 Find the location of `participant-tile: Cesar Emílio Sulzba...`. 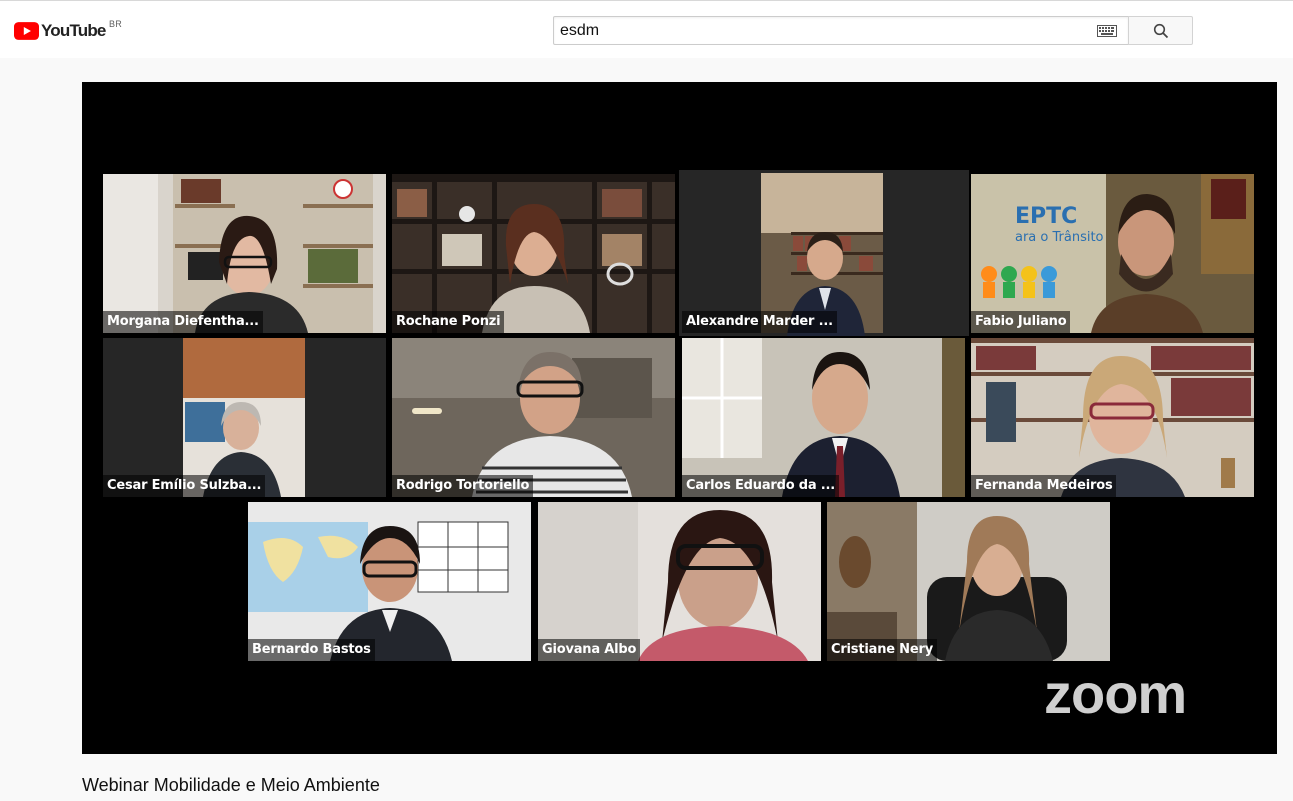

participant-tile: Cesar Emílio Sulzba... is located at coordinates (244, 417).